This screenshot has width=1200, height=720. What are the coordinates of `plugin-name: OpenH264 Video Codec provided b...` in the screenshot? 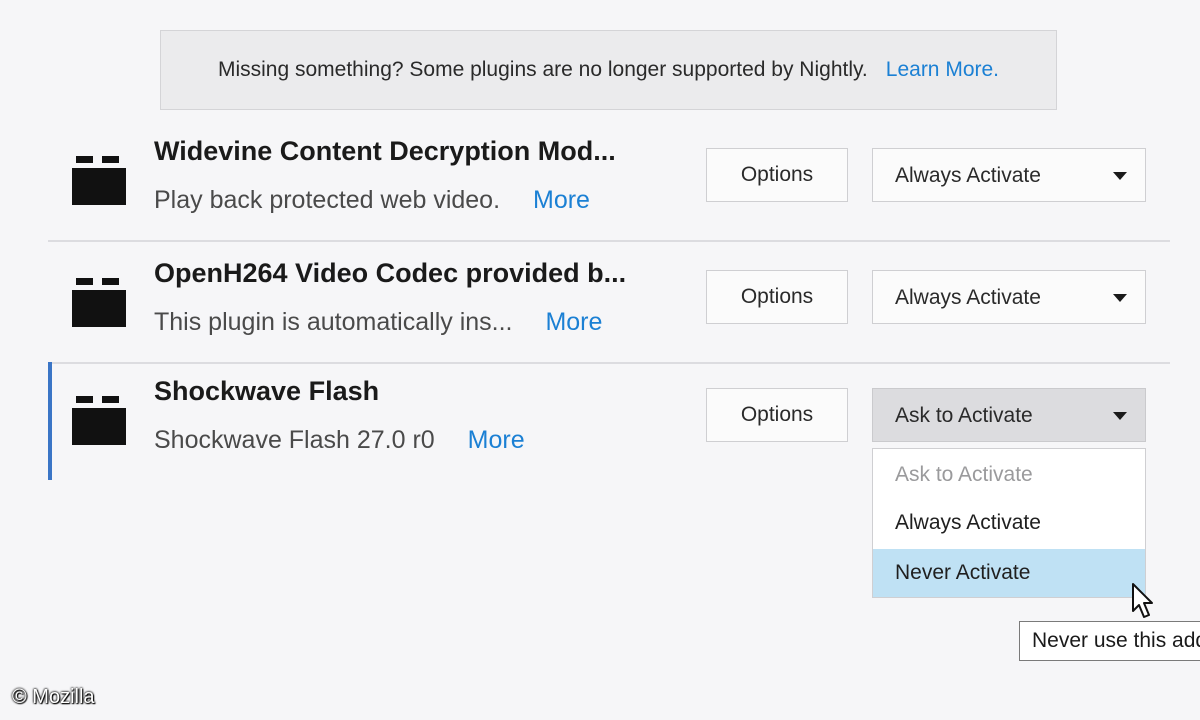 It's located at (390, 273).